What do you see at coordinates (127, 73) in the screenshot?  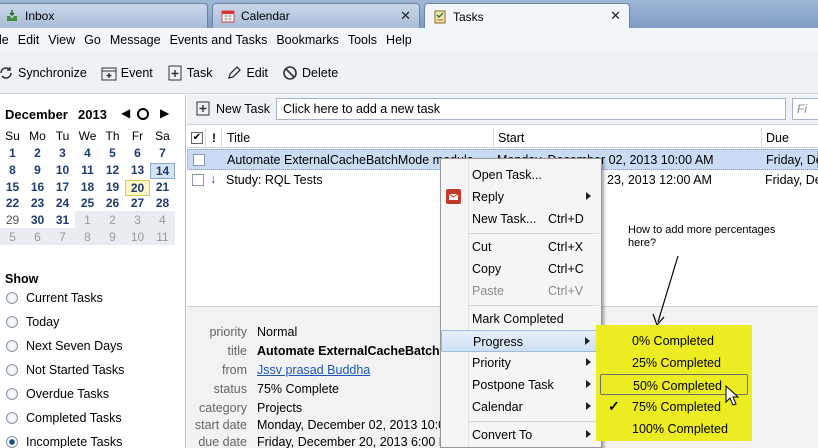 I see `new-event-button: Event` at bounding box center [127, 73].